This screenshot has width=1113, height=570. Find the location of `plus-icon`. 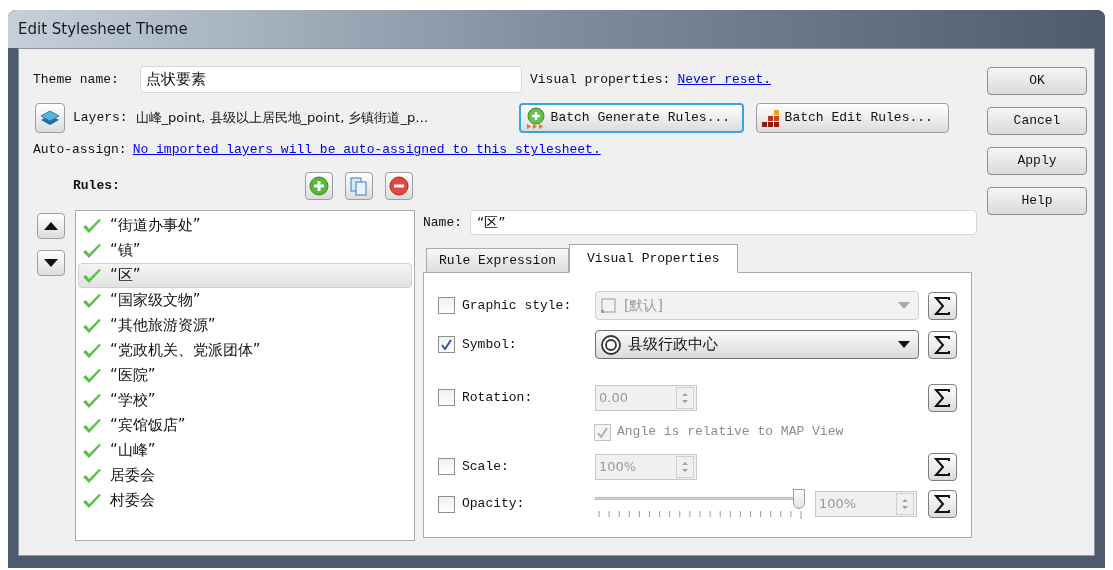

plus-icon is located at coordinates (319, 186).